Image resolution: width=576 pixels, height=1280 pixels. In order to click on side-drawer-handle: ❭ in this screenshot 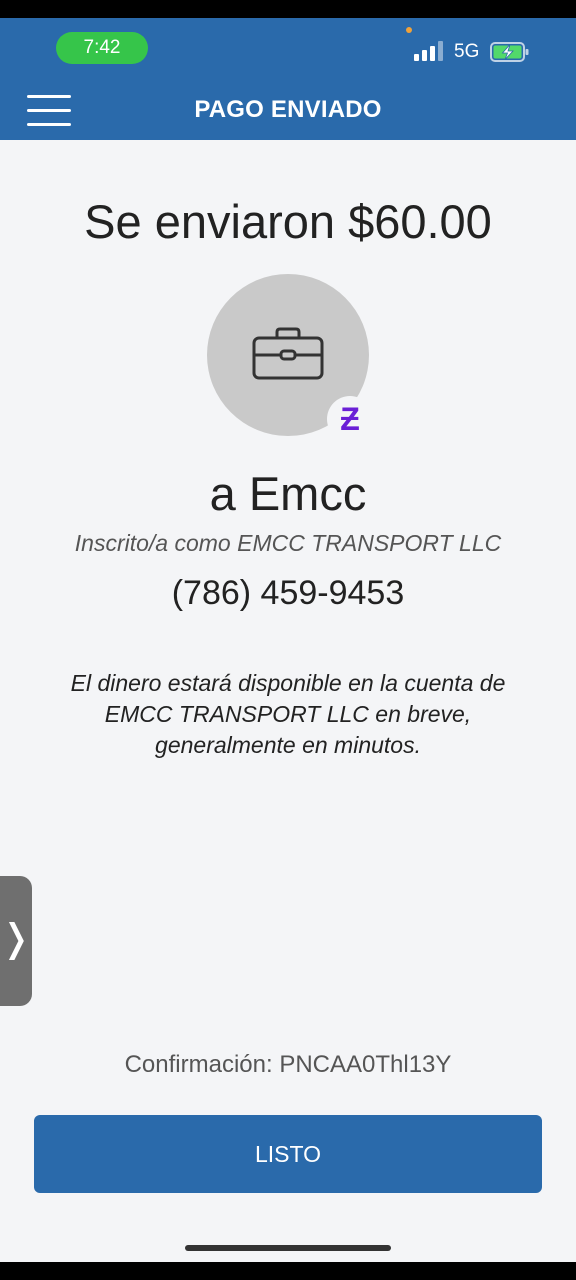, I will do `click(16, 941)`.